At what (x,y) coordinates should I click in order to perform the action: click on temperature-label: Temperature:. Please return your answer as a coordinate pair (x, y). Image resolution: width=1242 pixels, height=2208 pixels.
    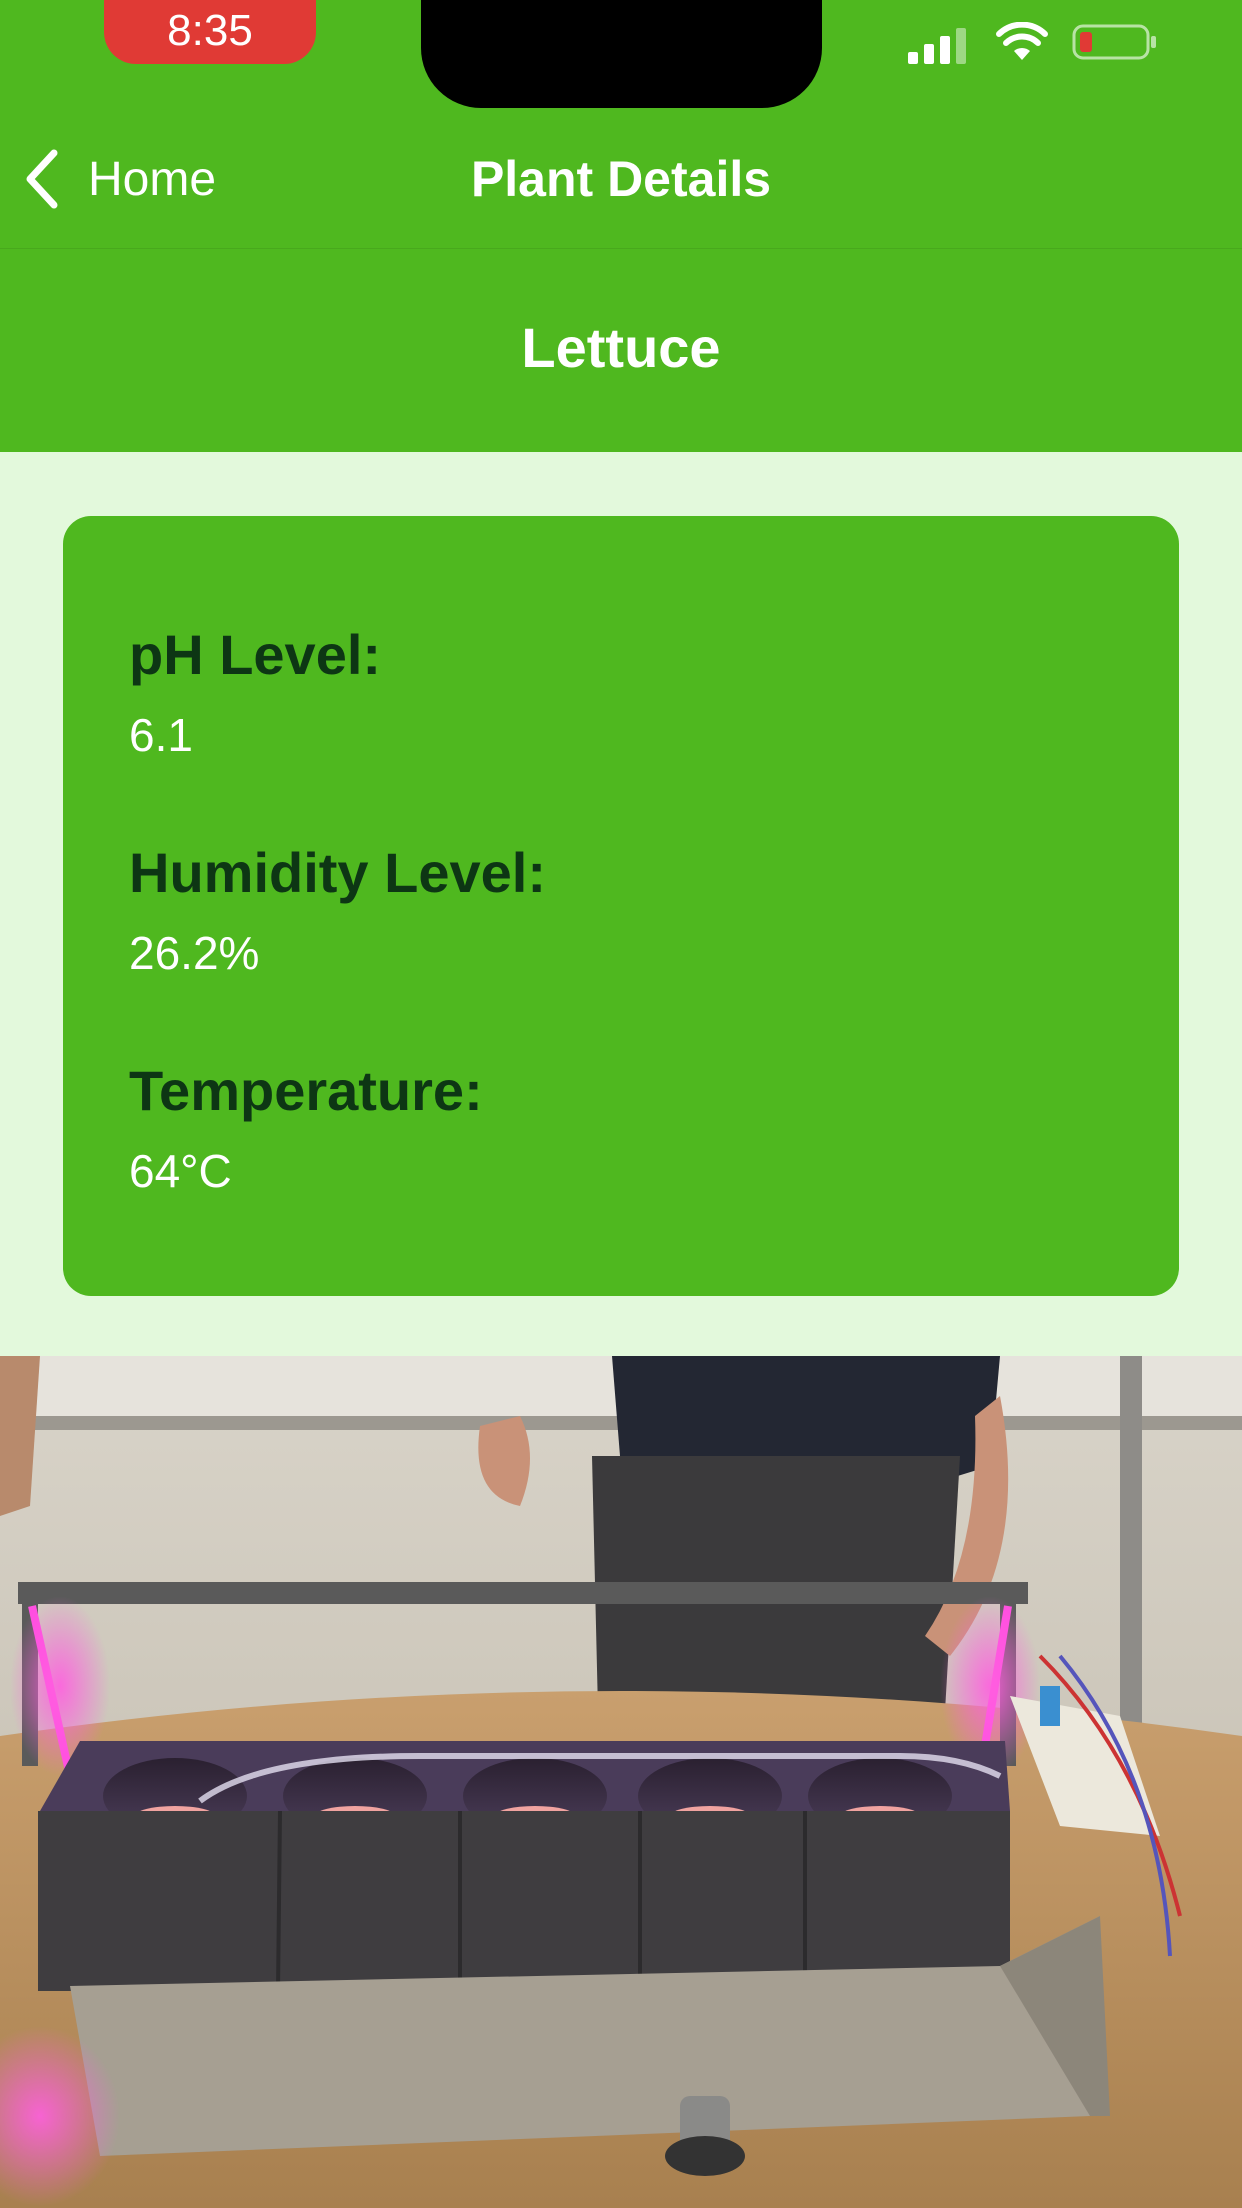
    Looking at the image, I should click on (306, 1090).